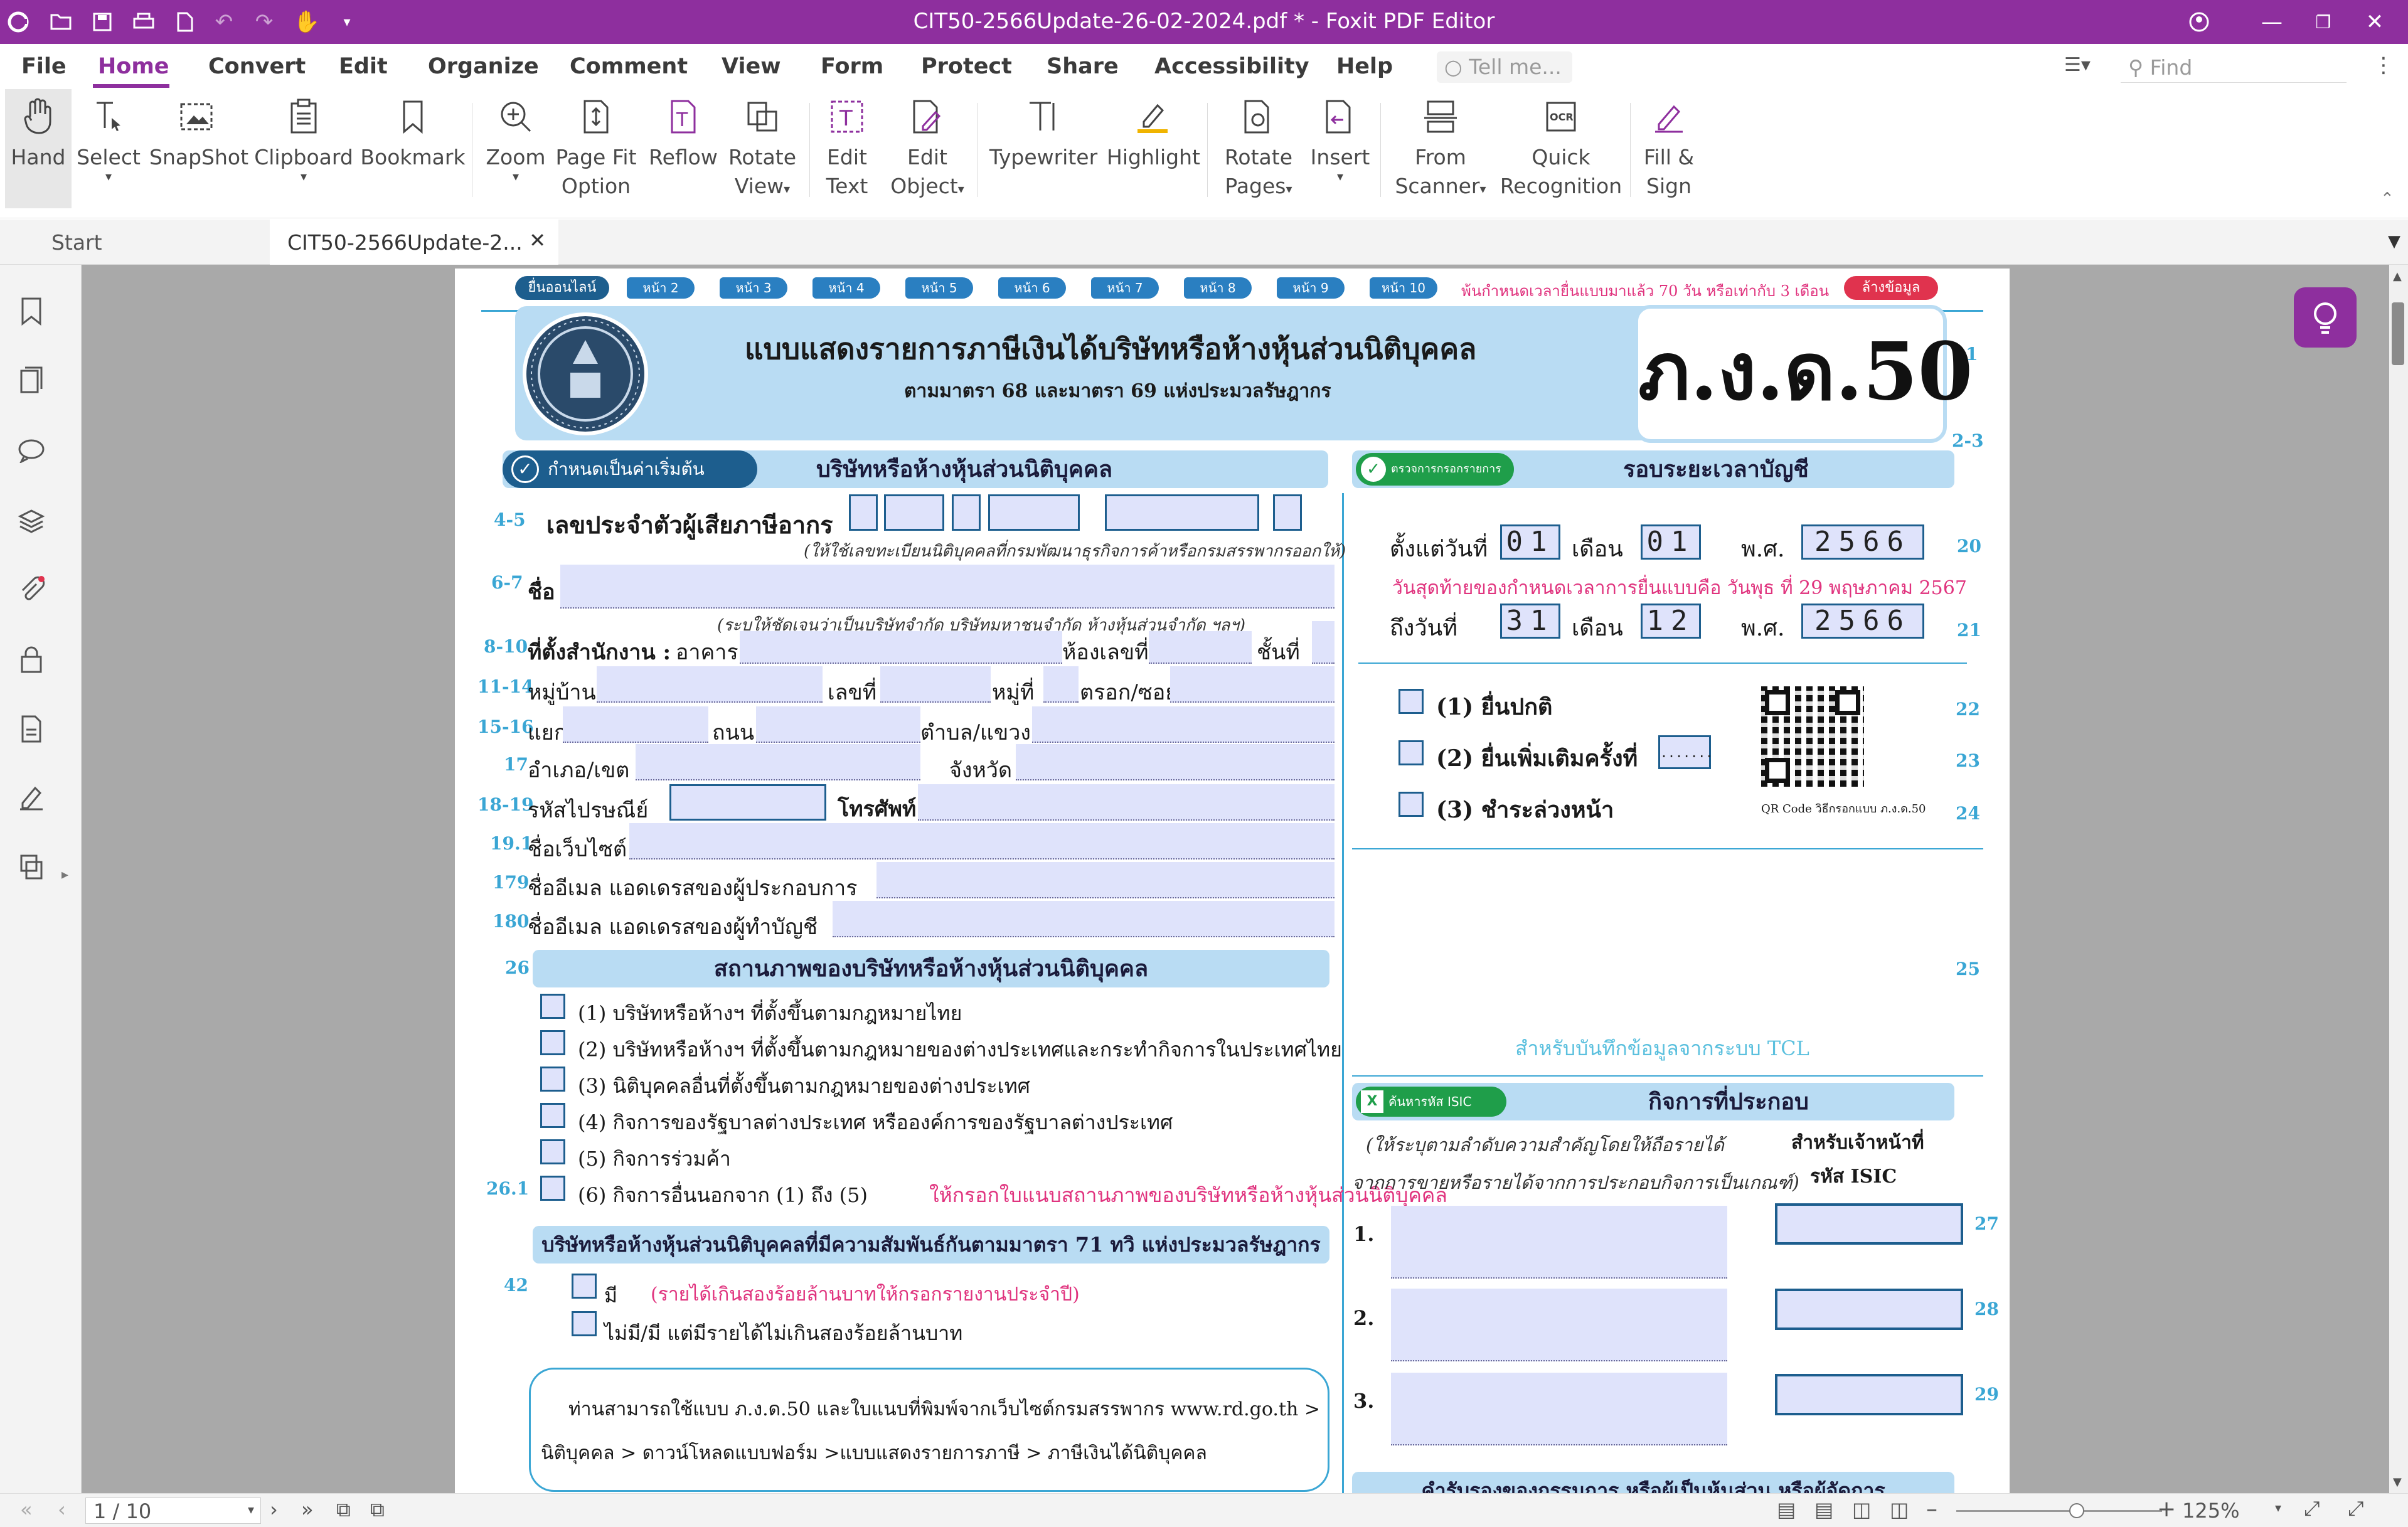  Describe the element at coordinates (2398, 333) in the screenshot. I see `scrollbar-thumb` at that location.